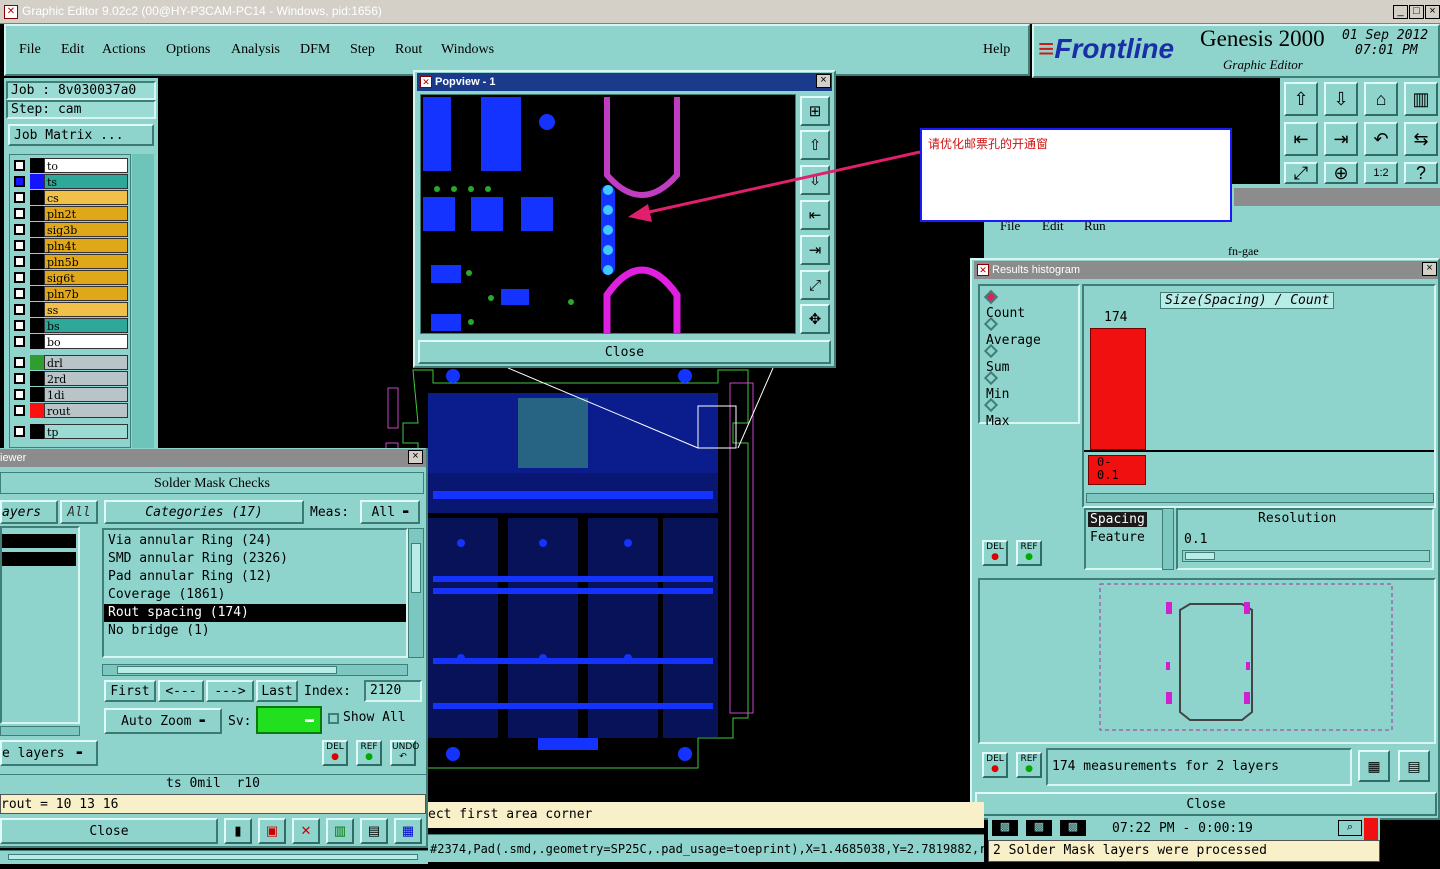 The height and width of the screenshot is (869, 1440). I want to click on menu-dfm: DFM, so click(315, 50).